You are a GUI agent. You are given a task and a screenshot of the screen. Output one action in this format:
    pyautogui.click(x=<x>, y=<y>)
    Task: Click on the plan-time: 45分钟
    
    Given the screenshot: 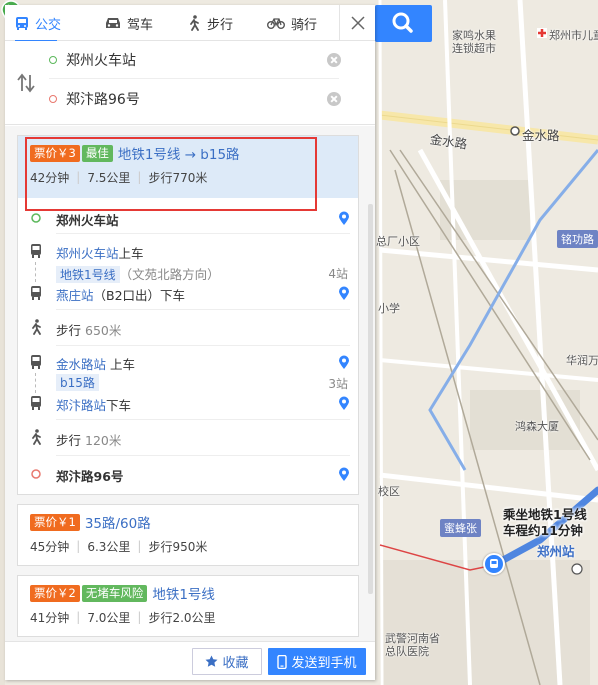 What is the action you would take?
    pyautogui.click(x=50, y=546)
    